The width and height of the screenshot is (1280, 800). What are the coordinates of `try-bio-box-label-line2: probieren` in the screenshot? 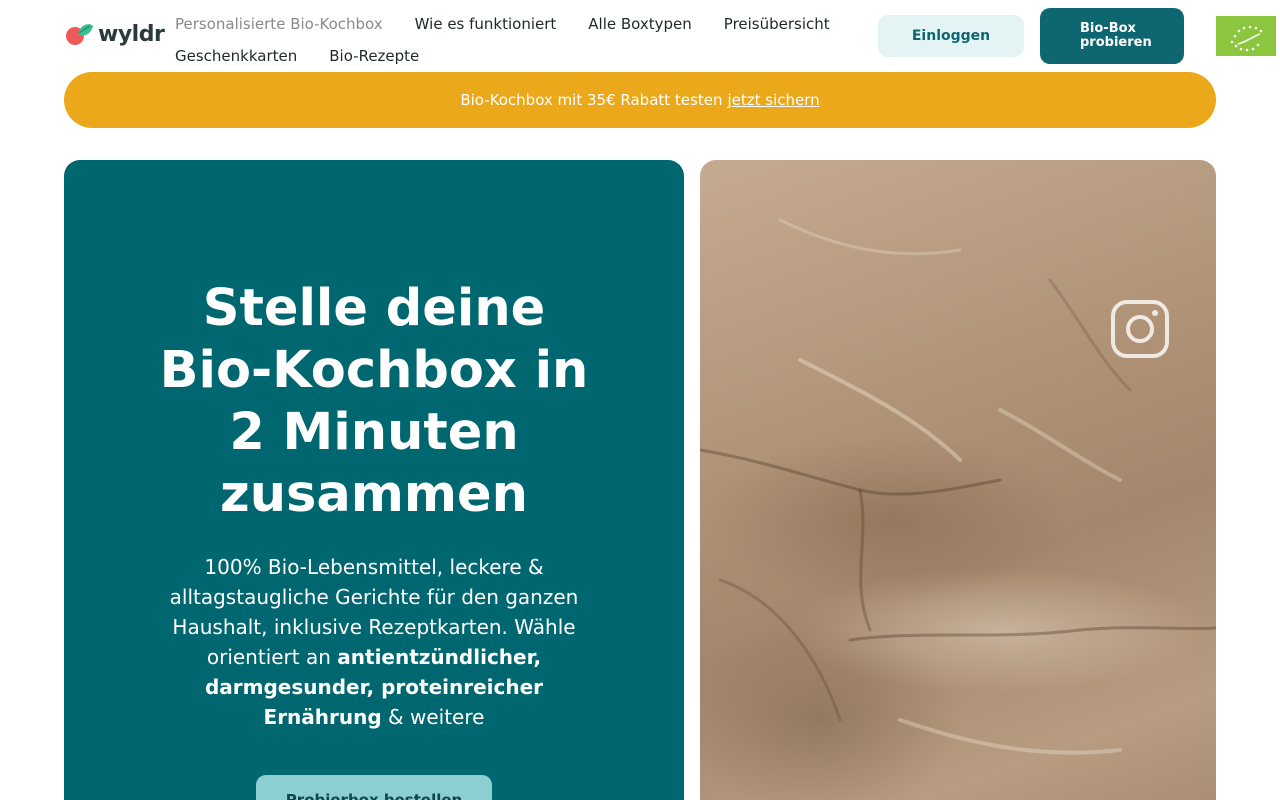 It's located at (1116, 42).